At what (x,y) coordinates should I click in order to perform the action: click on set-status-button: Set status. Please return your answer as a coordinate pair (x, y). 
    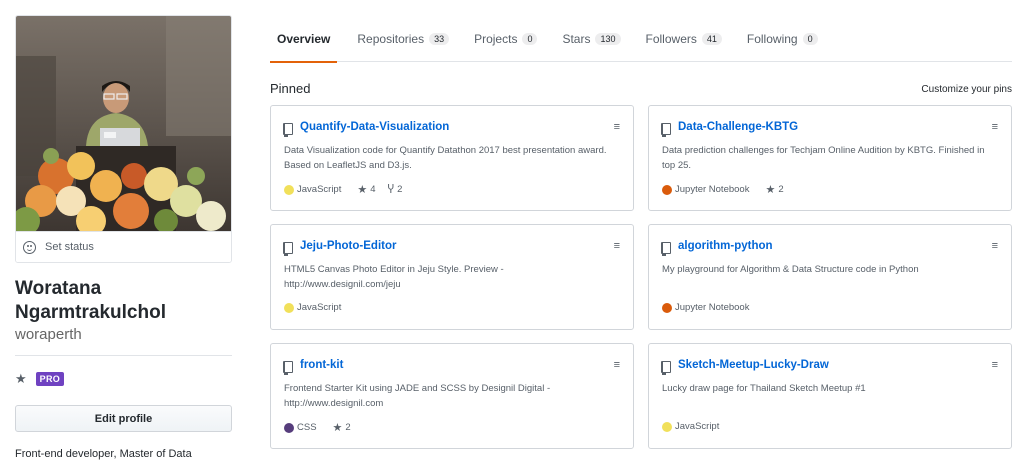
    Looking at the image, I should click on (123, 246).